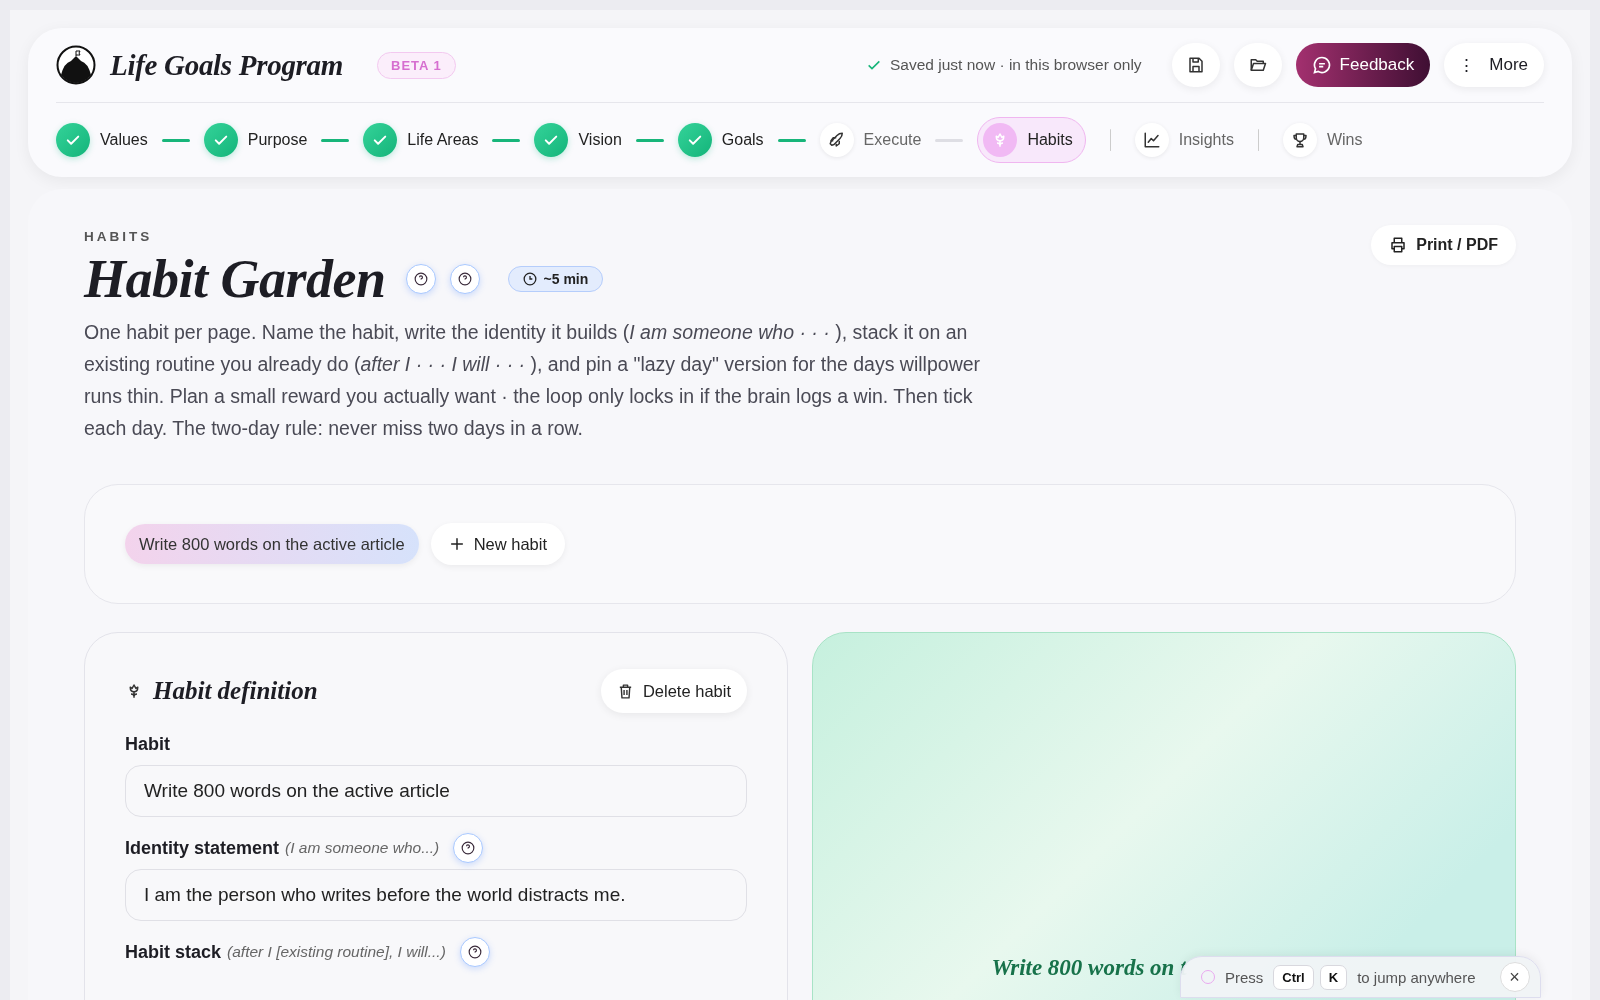  Describe the element at coordinates (173, 952) in the screenshot. I see `field-label: Habit stack` at that location.